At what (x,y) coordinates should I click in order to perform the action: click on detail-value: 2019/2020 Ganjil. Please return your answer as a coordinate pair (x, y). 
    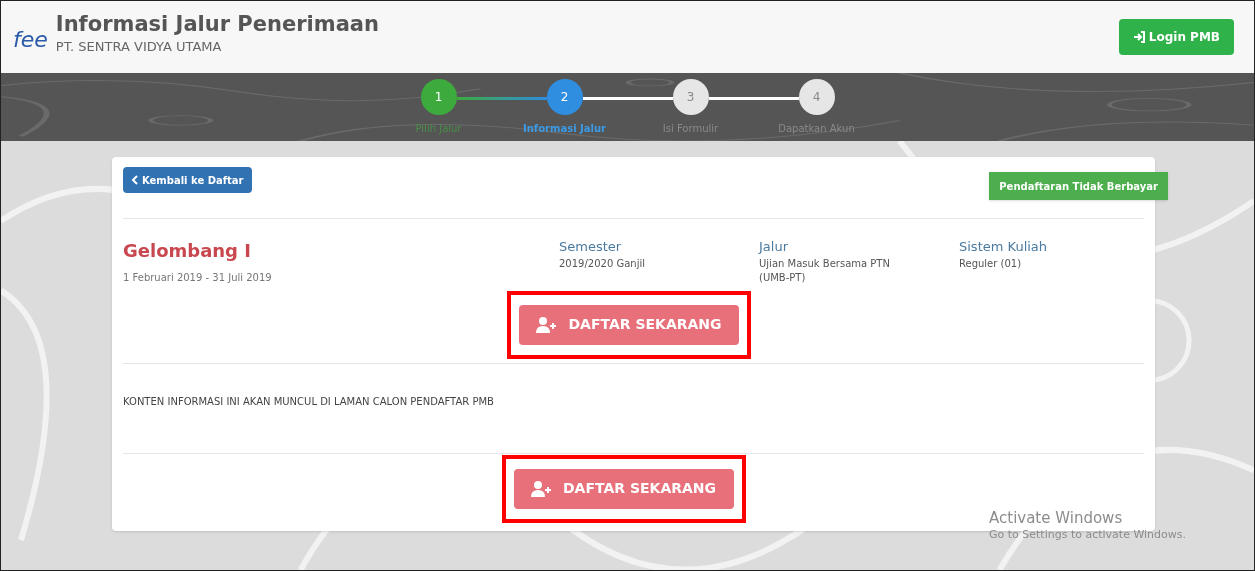
    Looking at the image, I should click on (602, 263).